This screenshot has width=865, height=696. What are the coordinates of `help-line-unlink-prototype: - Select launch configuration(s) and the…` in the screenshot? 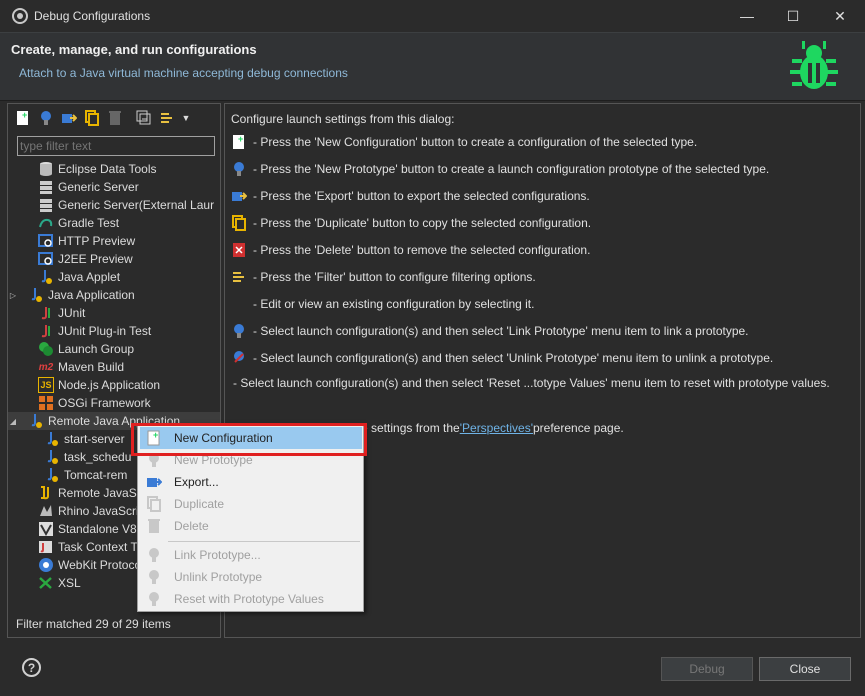 It's located at (502, 358).